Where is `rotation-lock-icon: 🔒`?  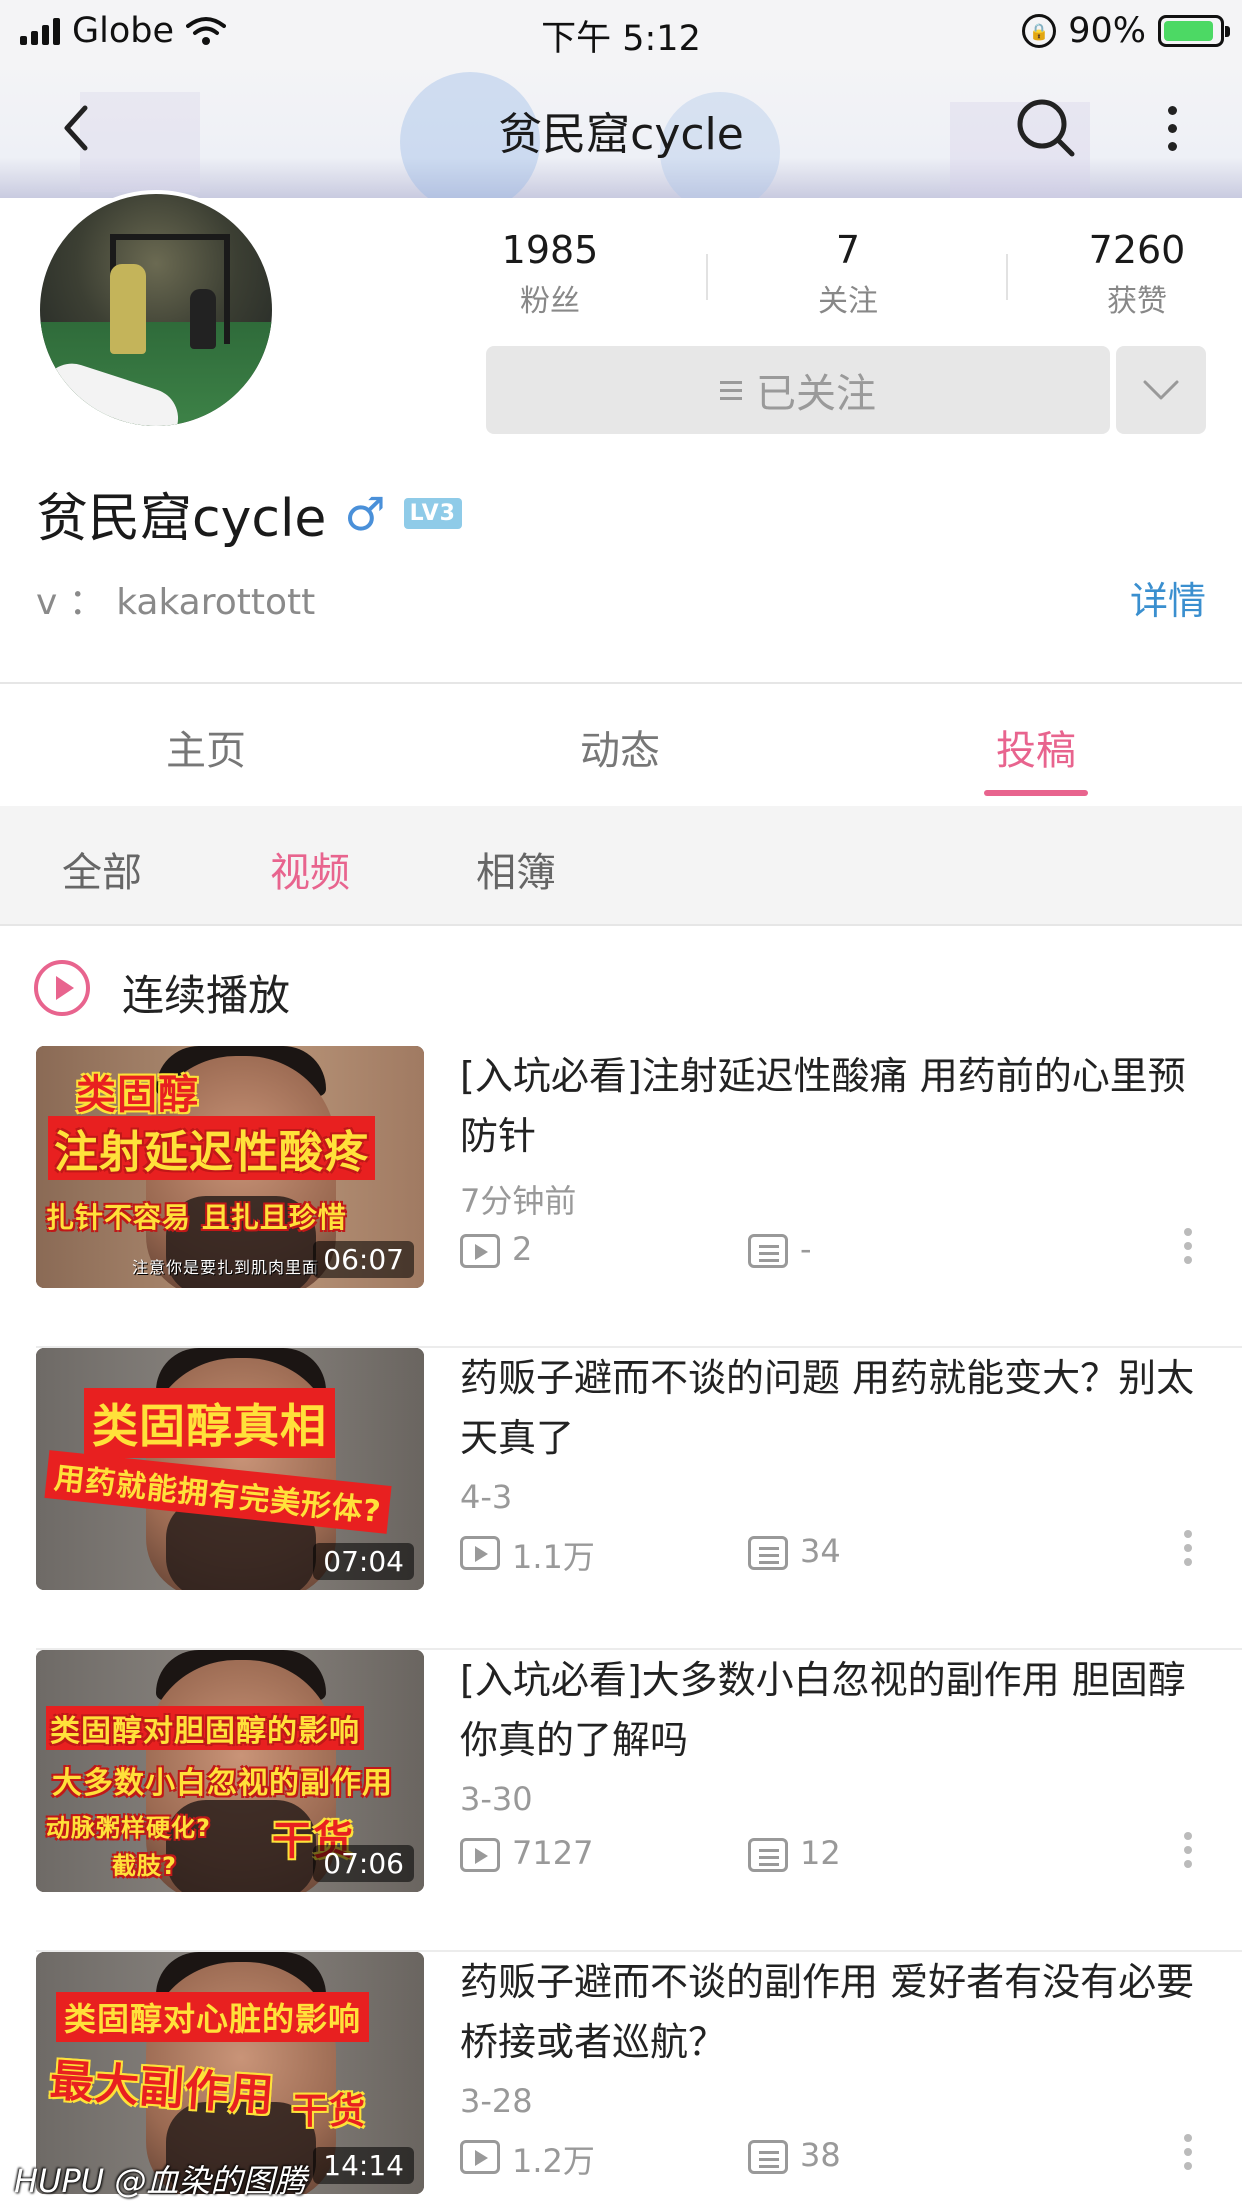
rotation-lock-icon: 🔒 is located at coordinates (1039, 31).